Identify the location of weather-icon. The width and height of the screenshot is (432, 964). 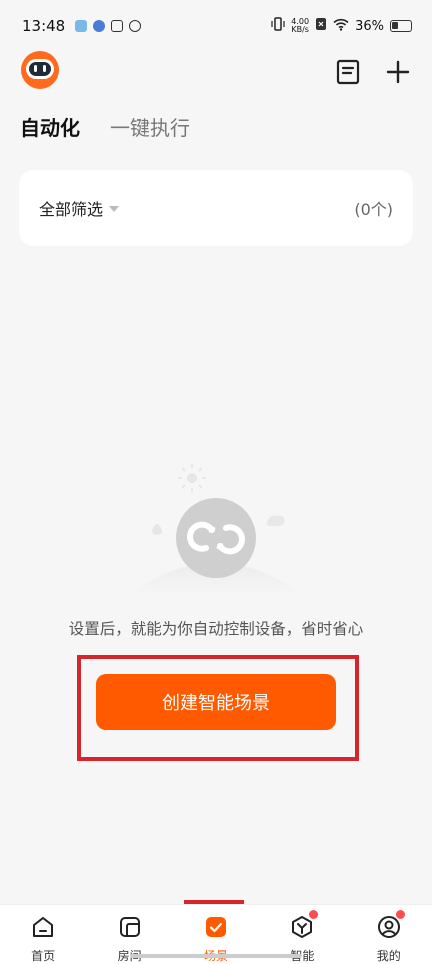
(81, 26).